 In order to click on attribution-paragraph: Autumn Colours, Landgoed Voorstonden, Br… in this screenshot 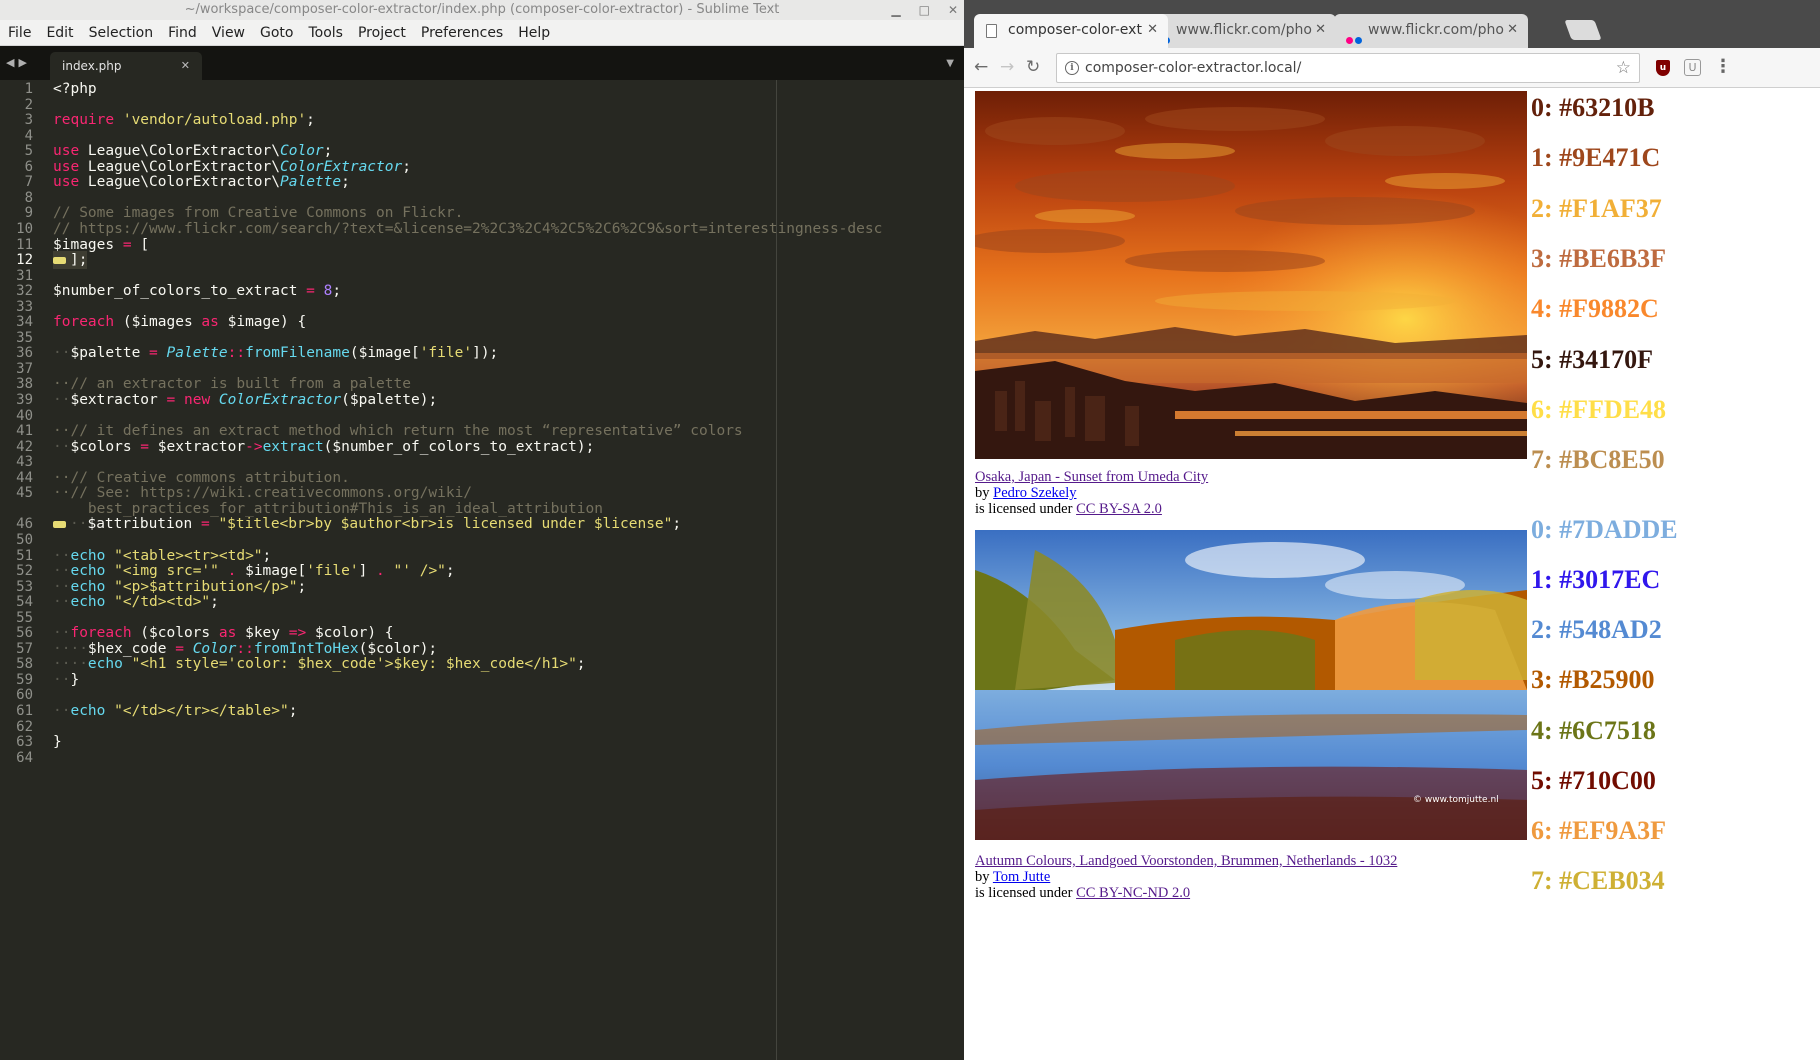, I will do `click(1255, 877)`.